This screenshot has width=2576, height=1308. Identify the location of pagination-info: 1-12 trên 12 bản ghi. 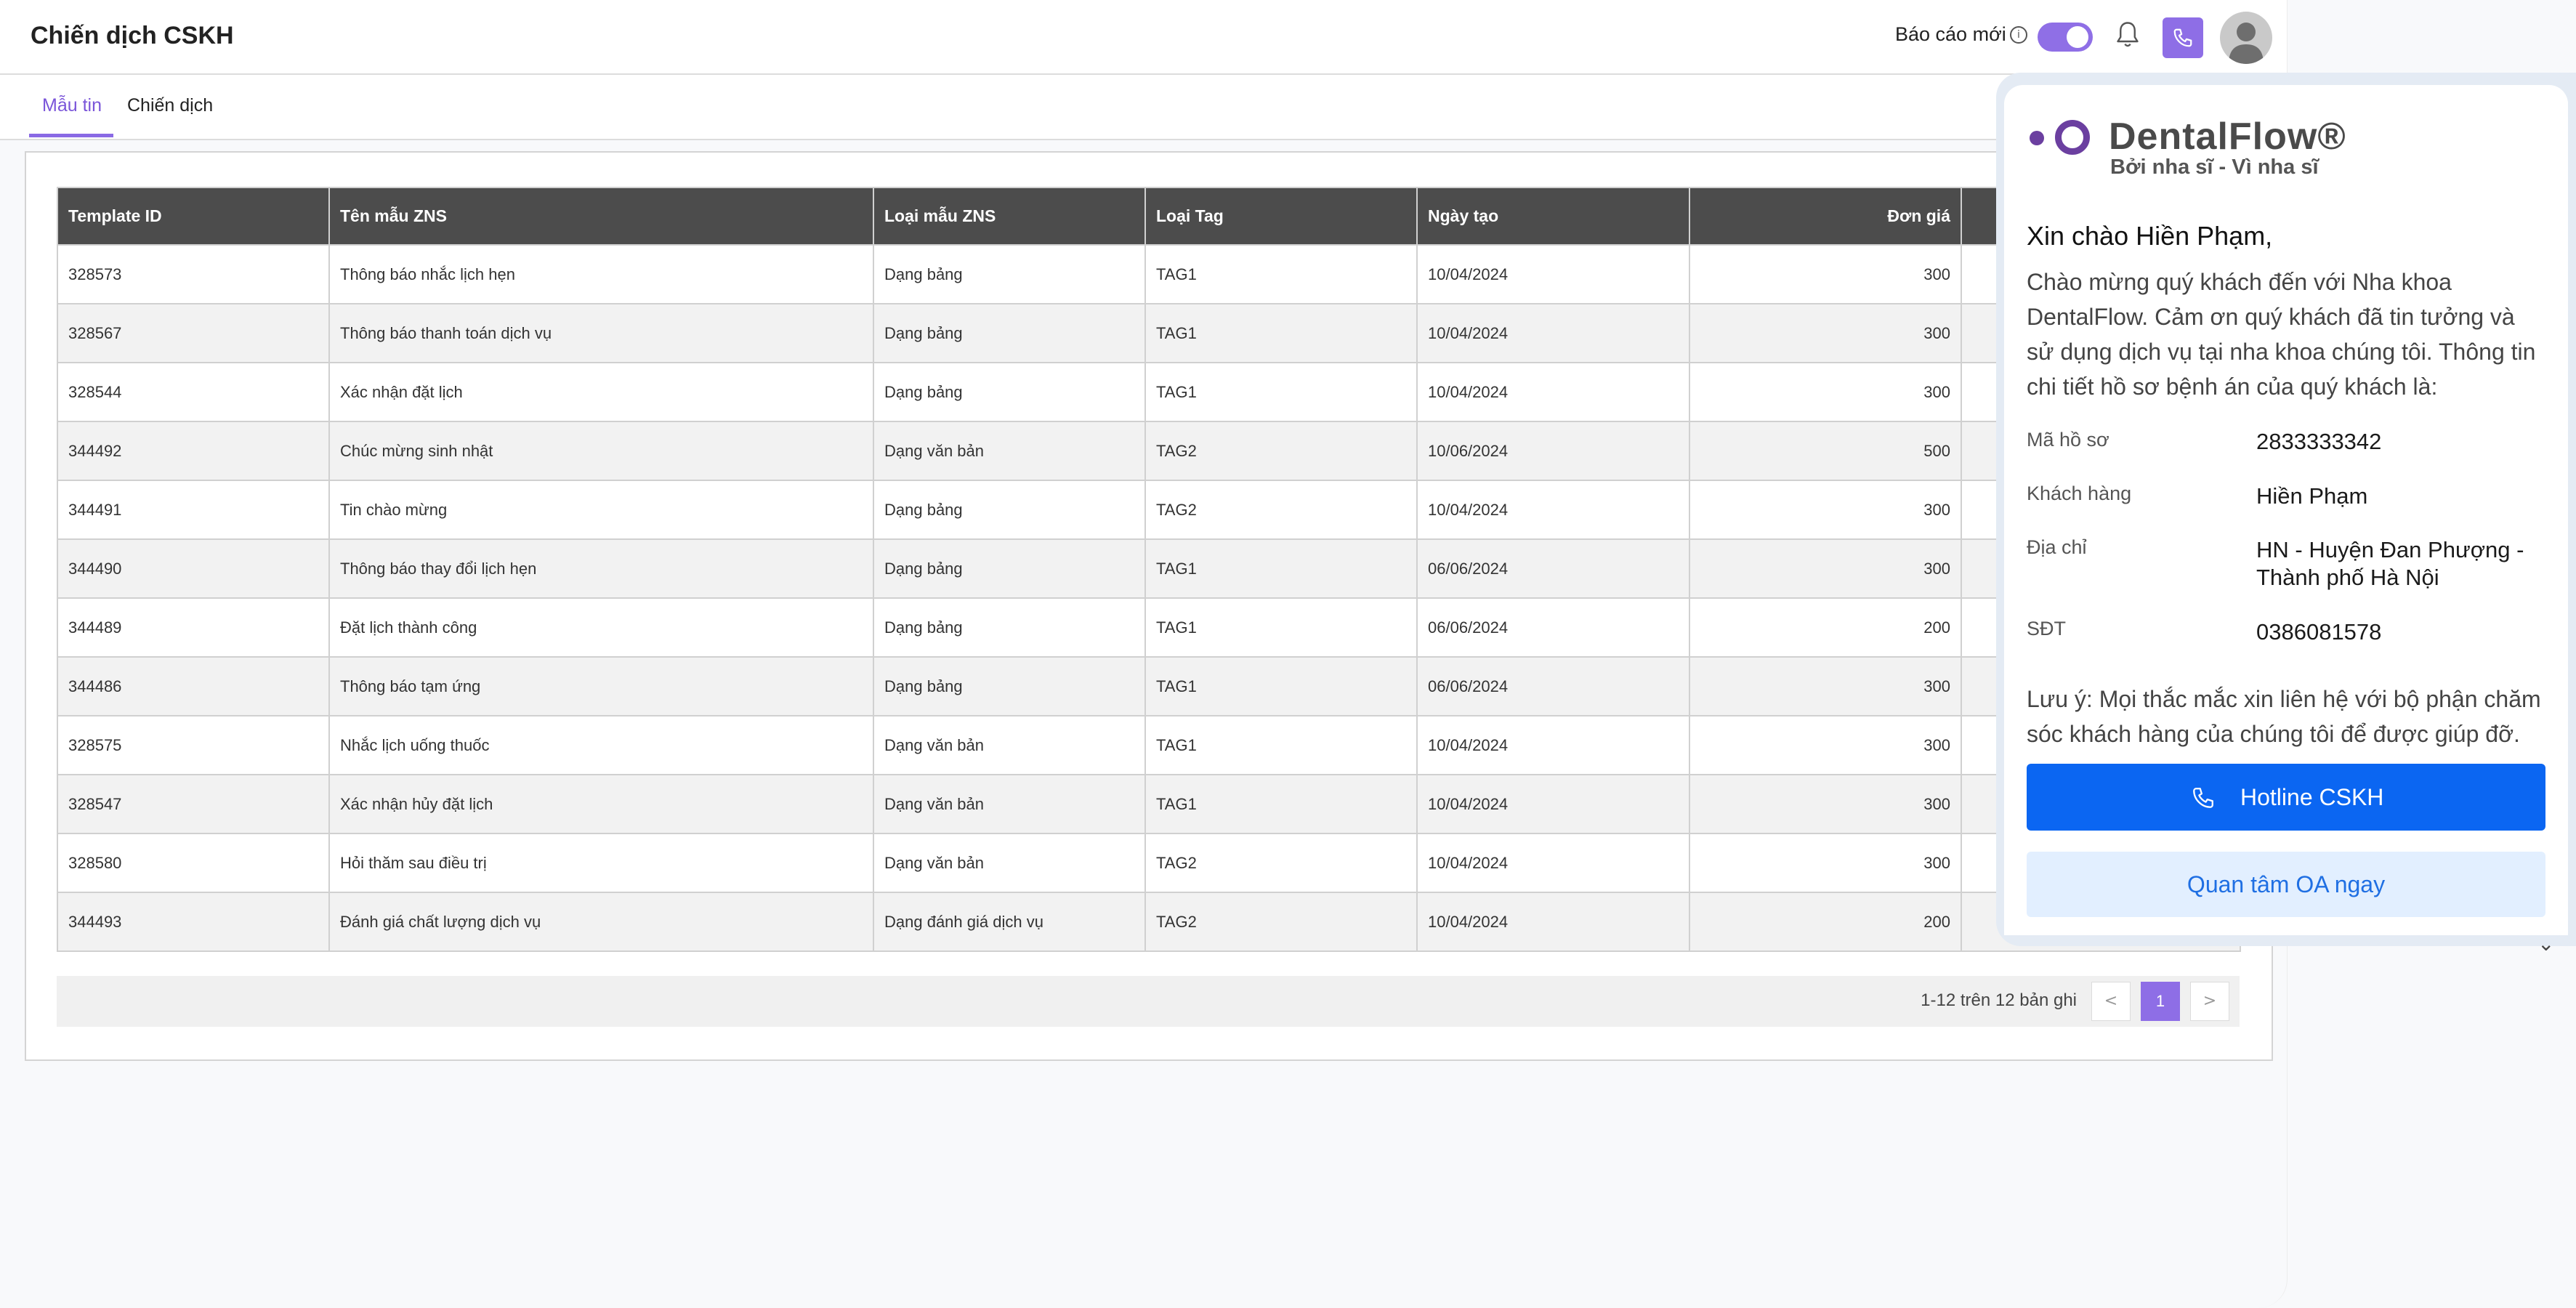
(1999, 1000).